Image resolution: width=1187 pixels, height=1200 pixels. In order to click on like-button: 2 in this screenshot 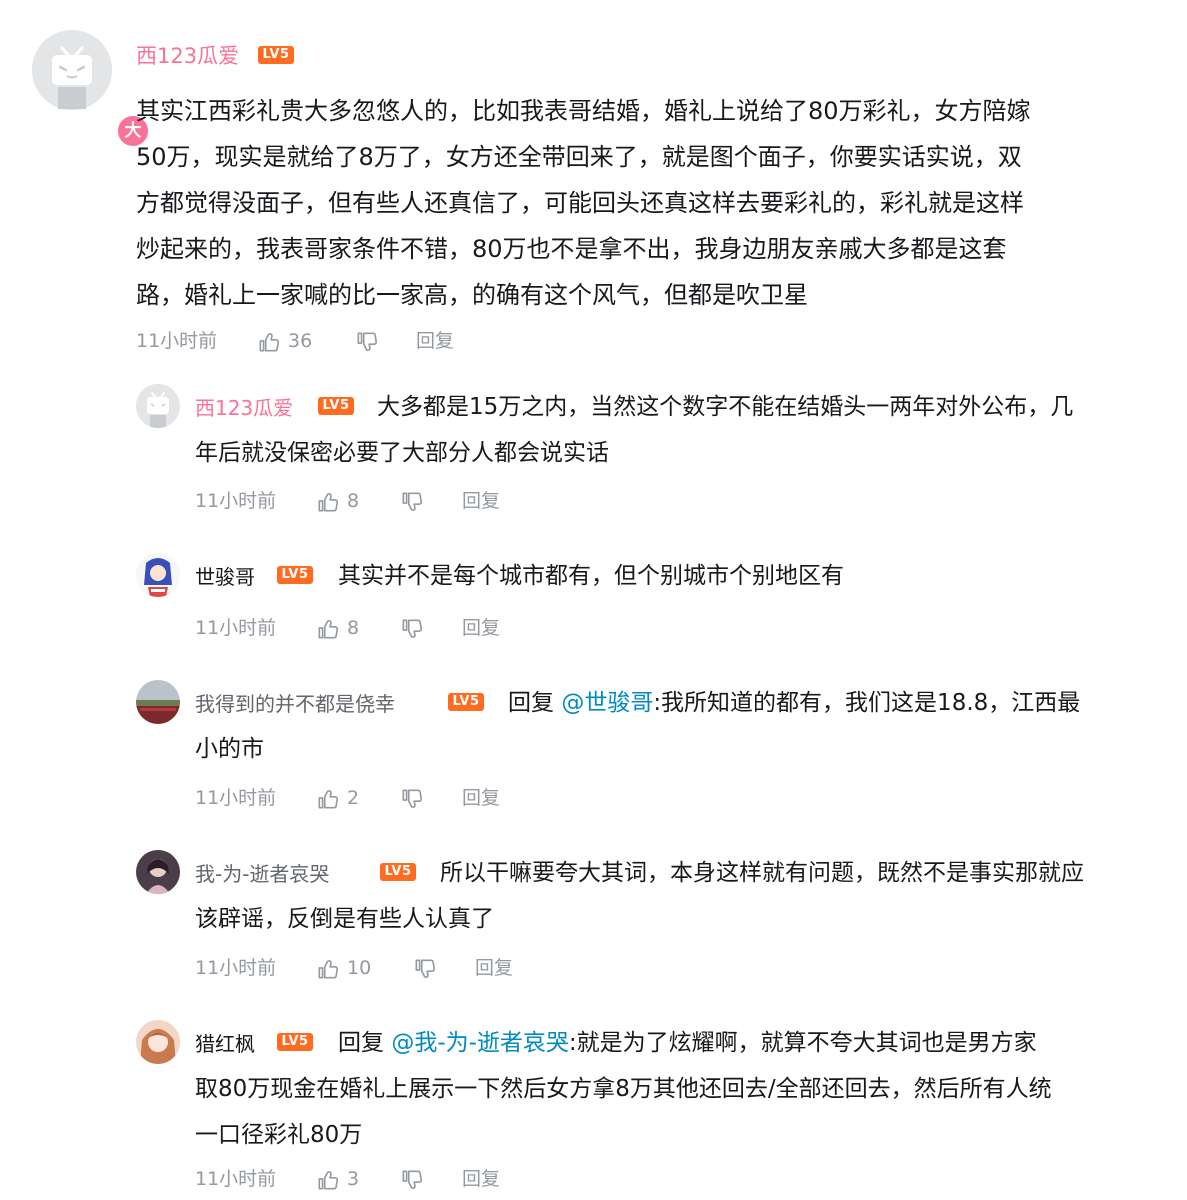, I will do `click(337, 798)`.